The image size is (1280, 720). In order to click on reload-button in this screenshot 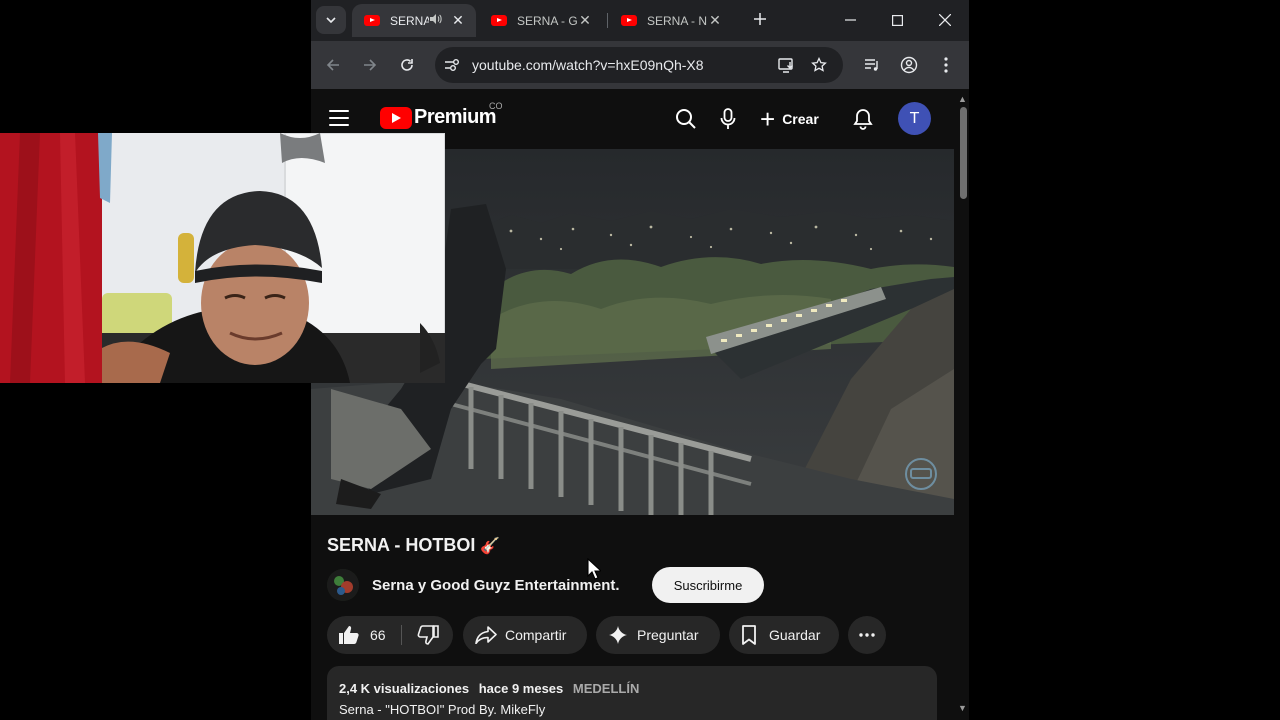, I will do `click(407, 65)`.